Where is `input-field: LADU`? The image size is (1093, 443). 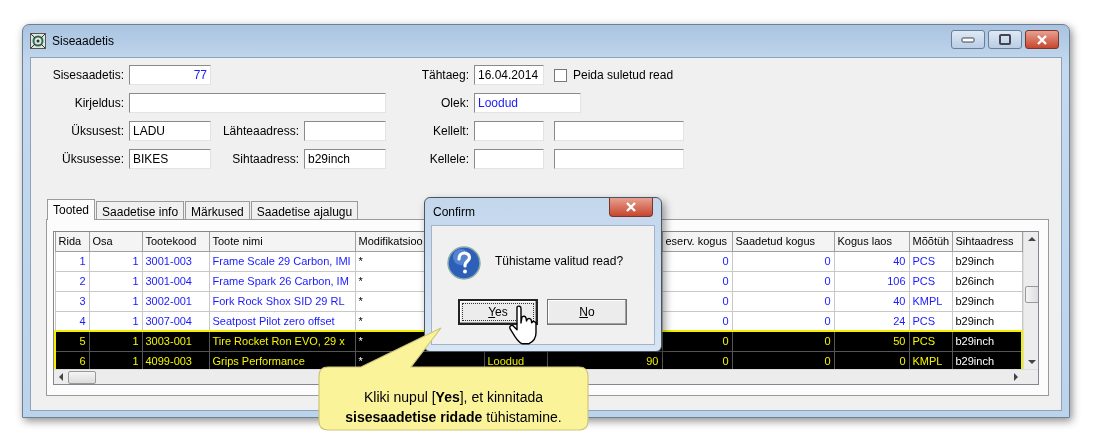 input-field: LADU is located at coordinates (170, 131).